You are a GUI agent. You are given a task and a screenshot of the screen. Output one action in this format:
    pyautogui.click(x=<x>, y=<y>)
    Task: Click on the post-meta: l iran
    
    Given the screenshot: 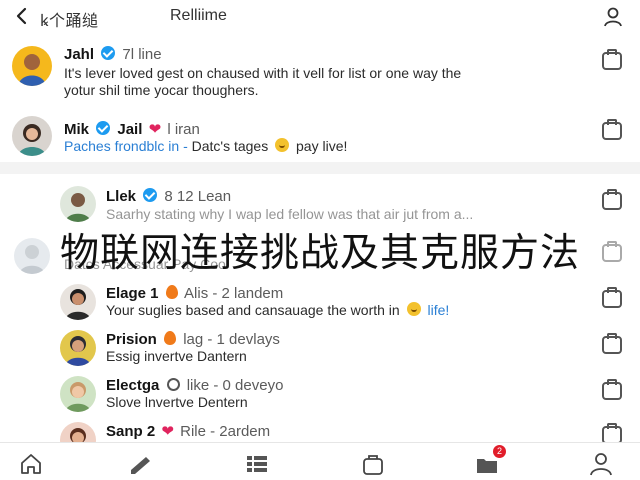 What is the action you would take?
    pyautogui.click(x=183, y=129)
    